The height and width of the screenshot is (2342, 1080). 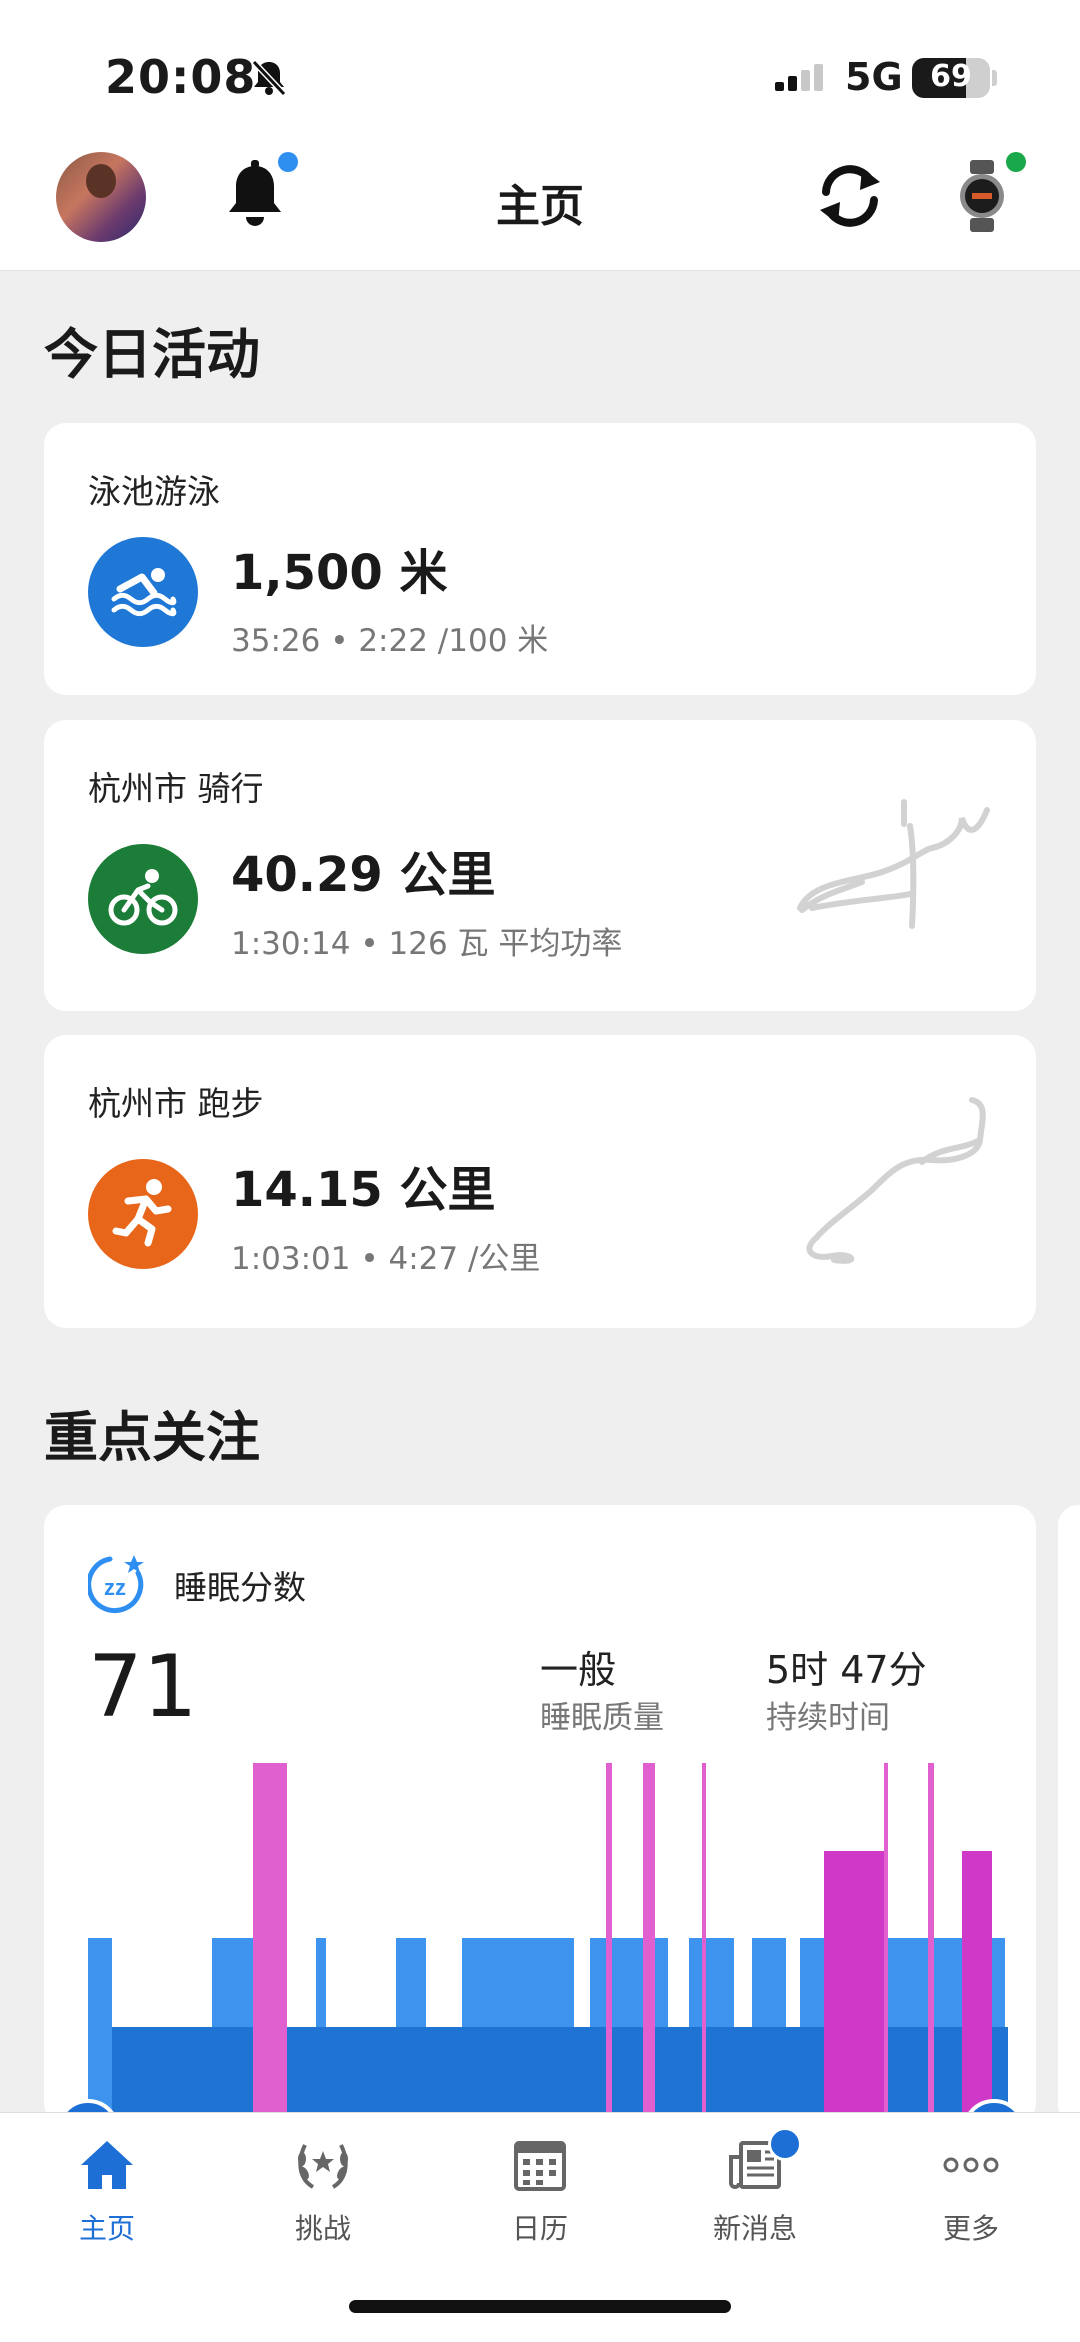 What do you see at coordinates (602, 1718) in the screenshot?
I see `sleep-quality-label: 睡眠质量` at bounding box center [602, 1718].